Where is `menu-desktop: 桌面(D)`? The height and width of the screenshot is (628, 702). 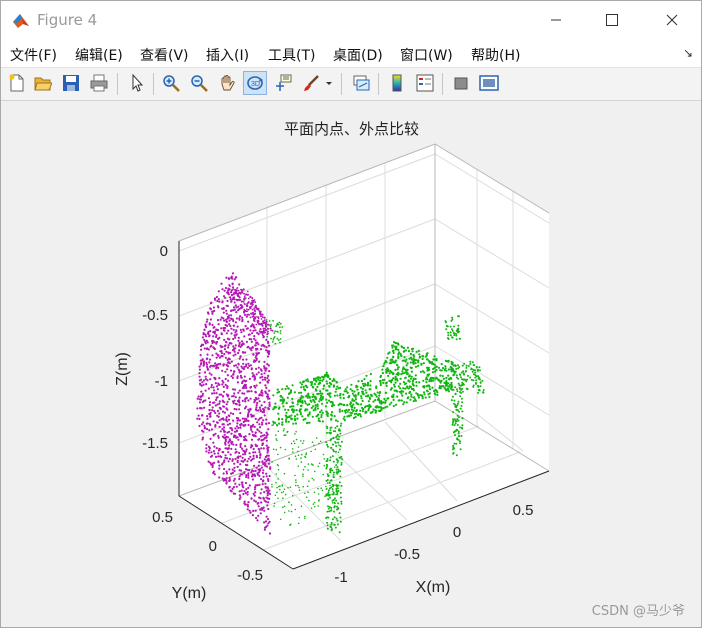 menu-desktop: 桌面(D) is located at coordinates (358, 55).